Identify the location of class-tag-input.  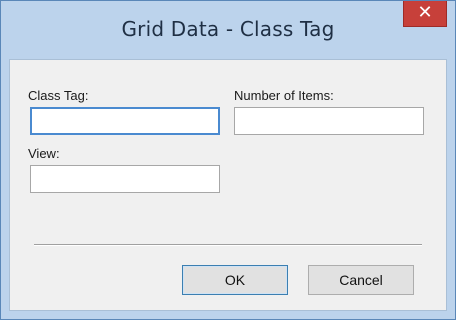
(125, 121).